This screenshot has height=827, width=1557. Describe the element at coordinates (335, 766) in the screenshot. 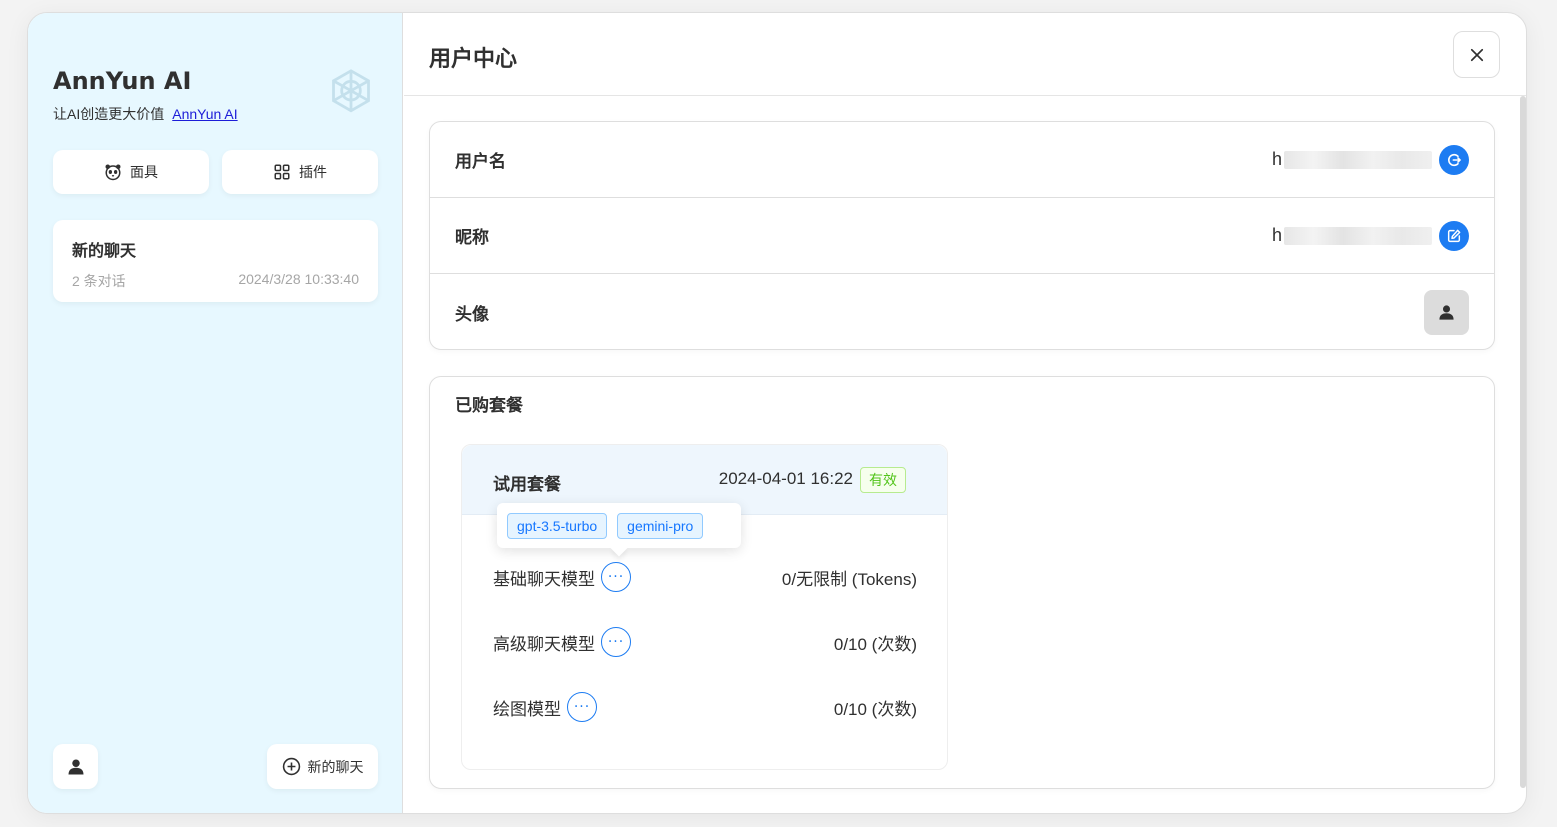

I see `new-chat-label: 新的聊天` at that location.